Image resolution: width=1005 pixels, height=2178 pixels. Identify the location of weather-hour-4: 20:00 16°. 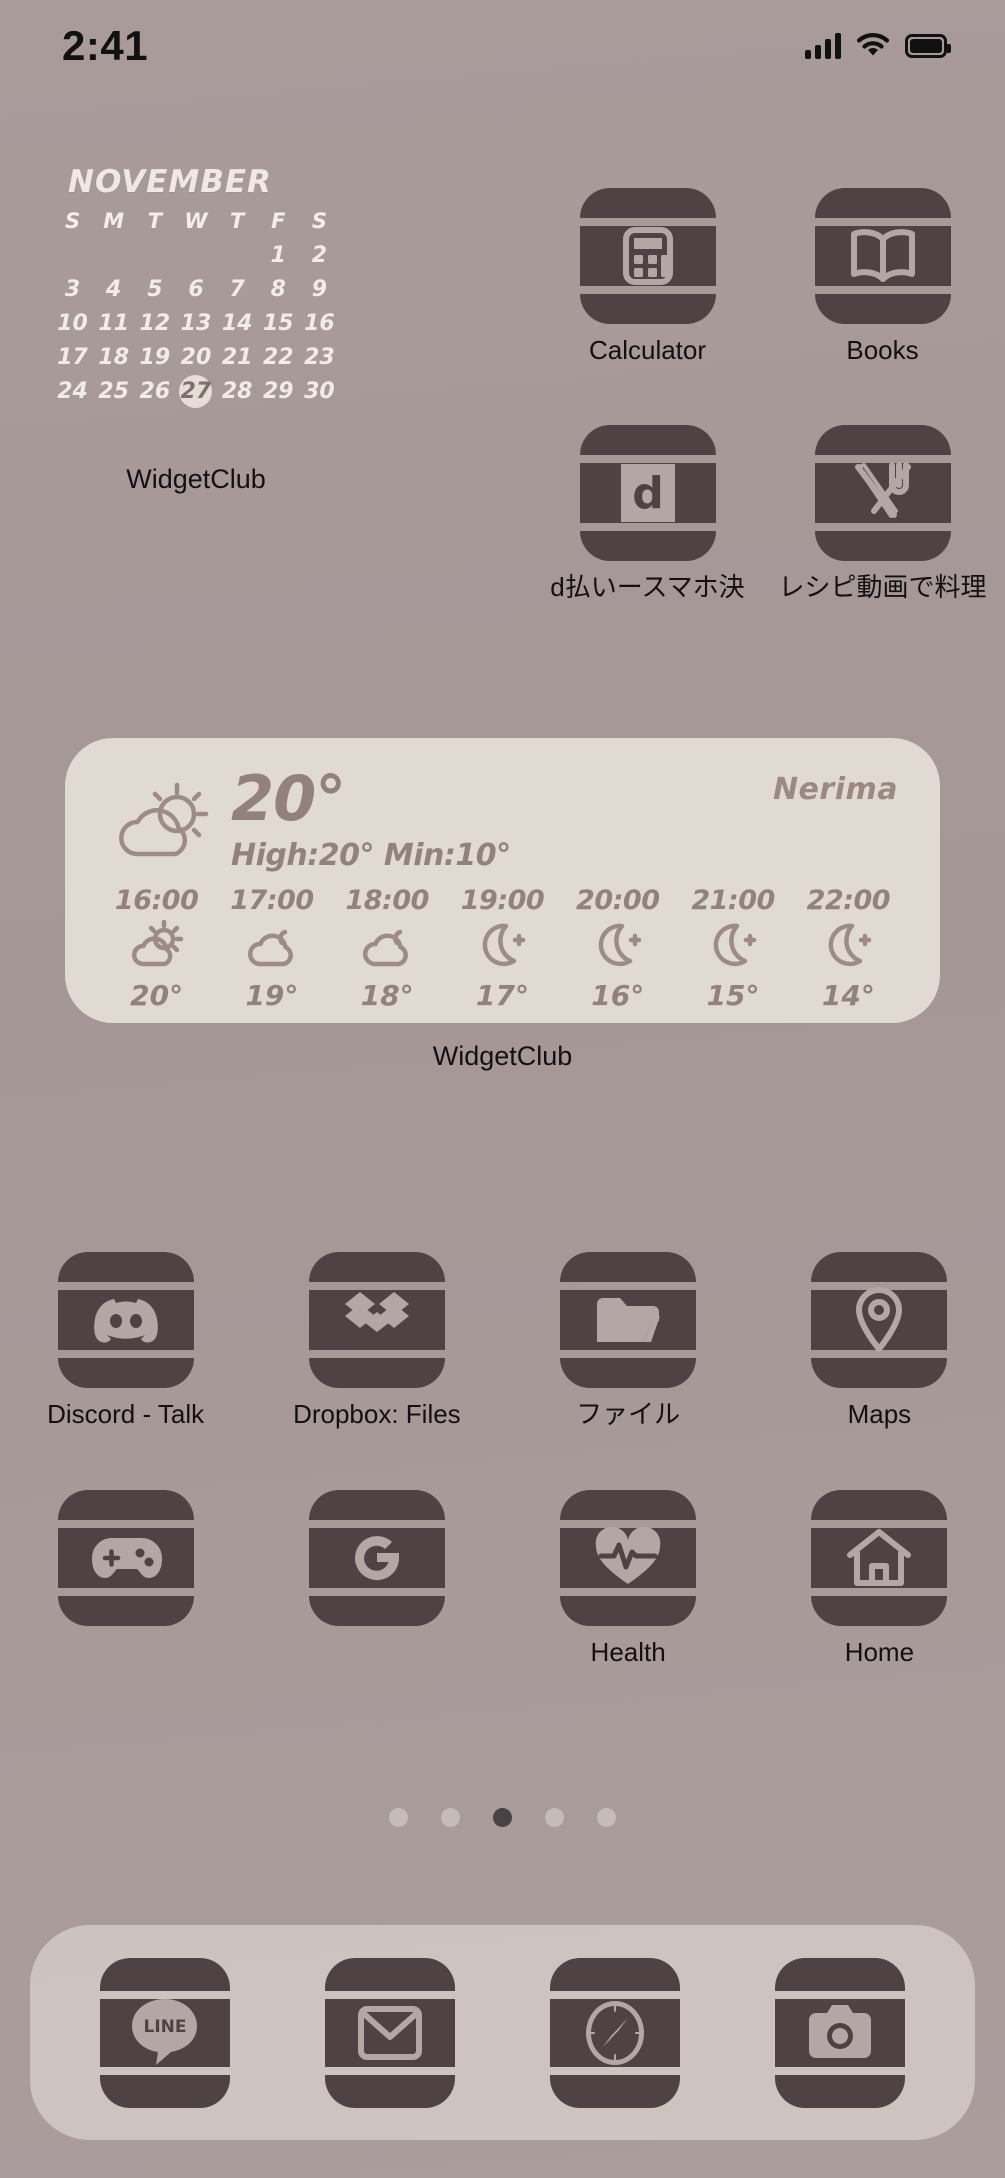
(617, 948).